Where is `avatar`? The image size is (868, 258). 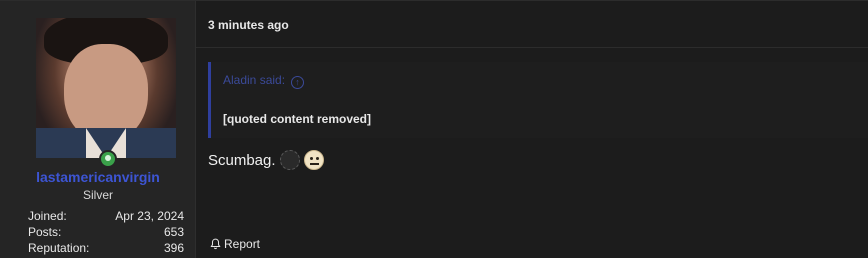
avatar is located at coordinates (106, 88).